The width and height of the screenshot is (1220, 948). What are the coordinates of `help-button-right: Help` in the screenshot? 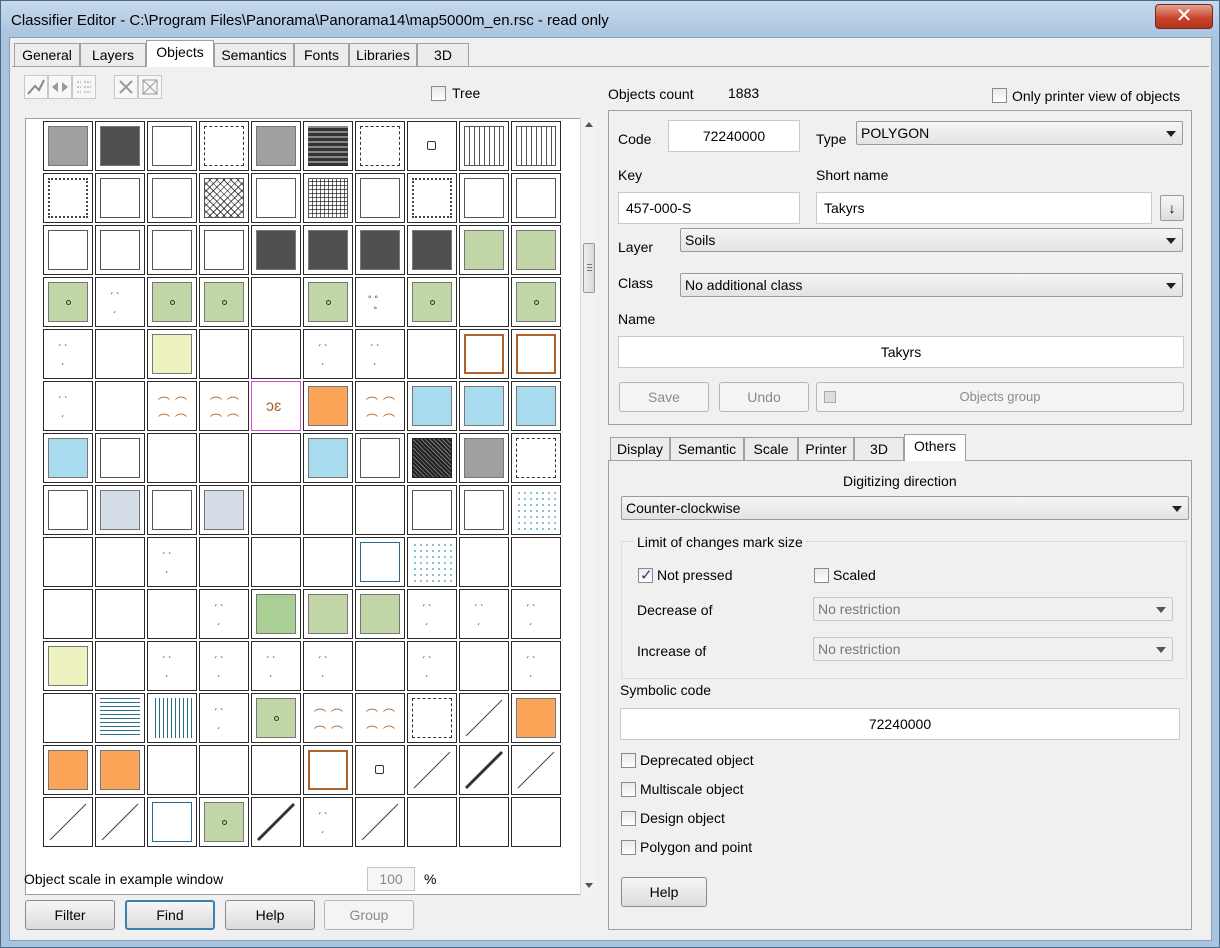 It's located at (664, 892).